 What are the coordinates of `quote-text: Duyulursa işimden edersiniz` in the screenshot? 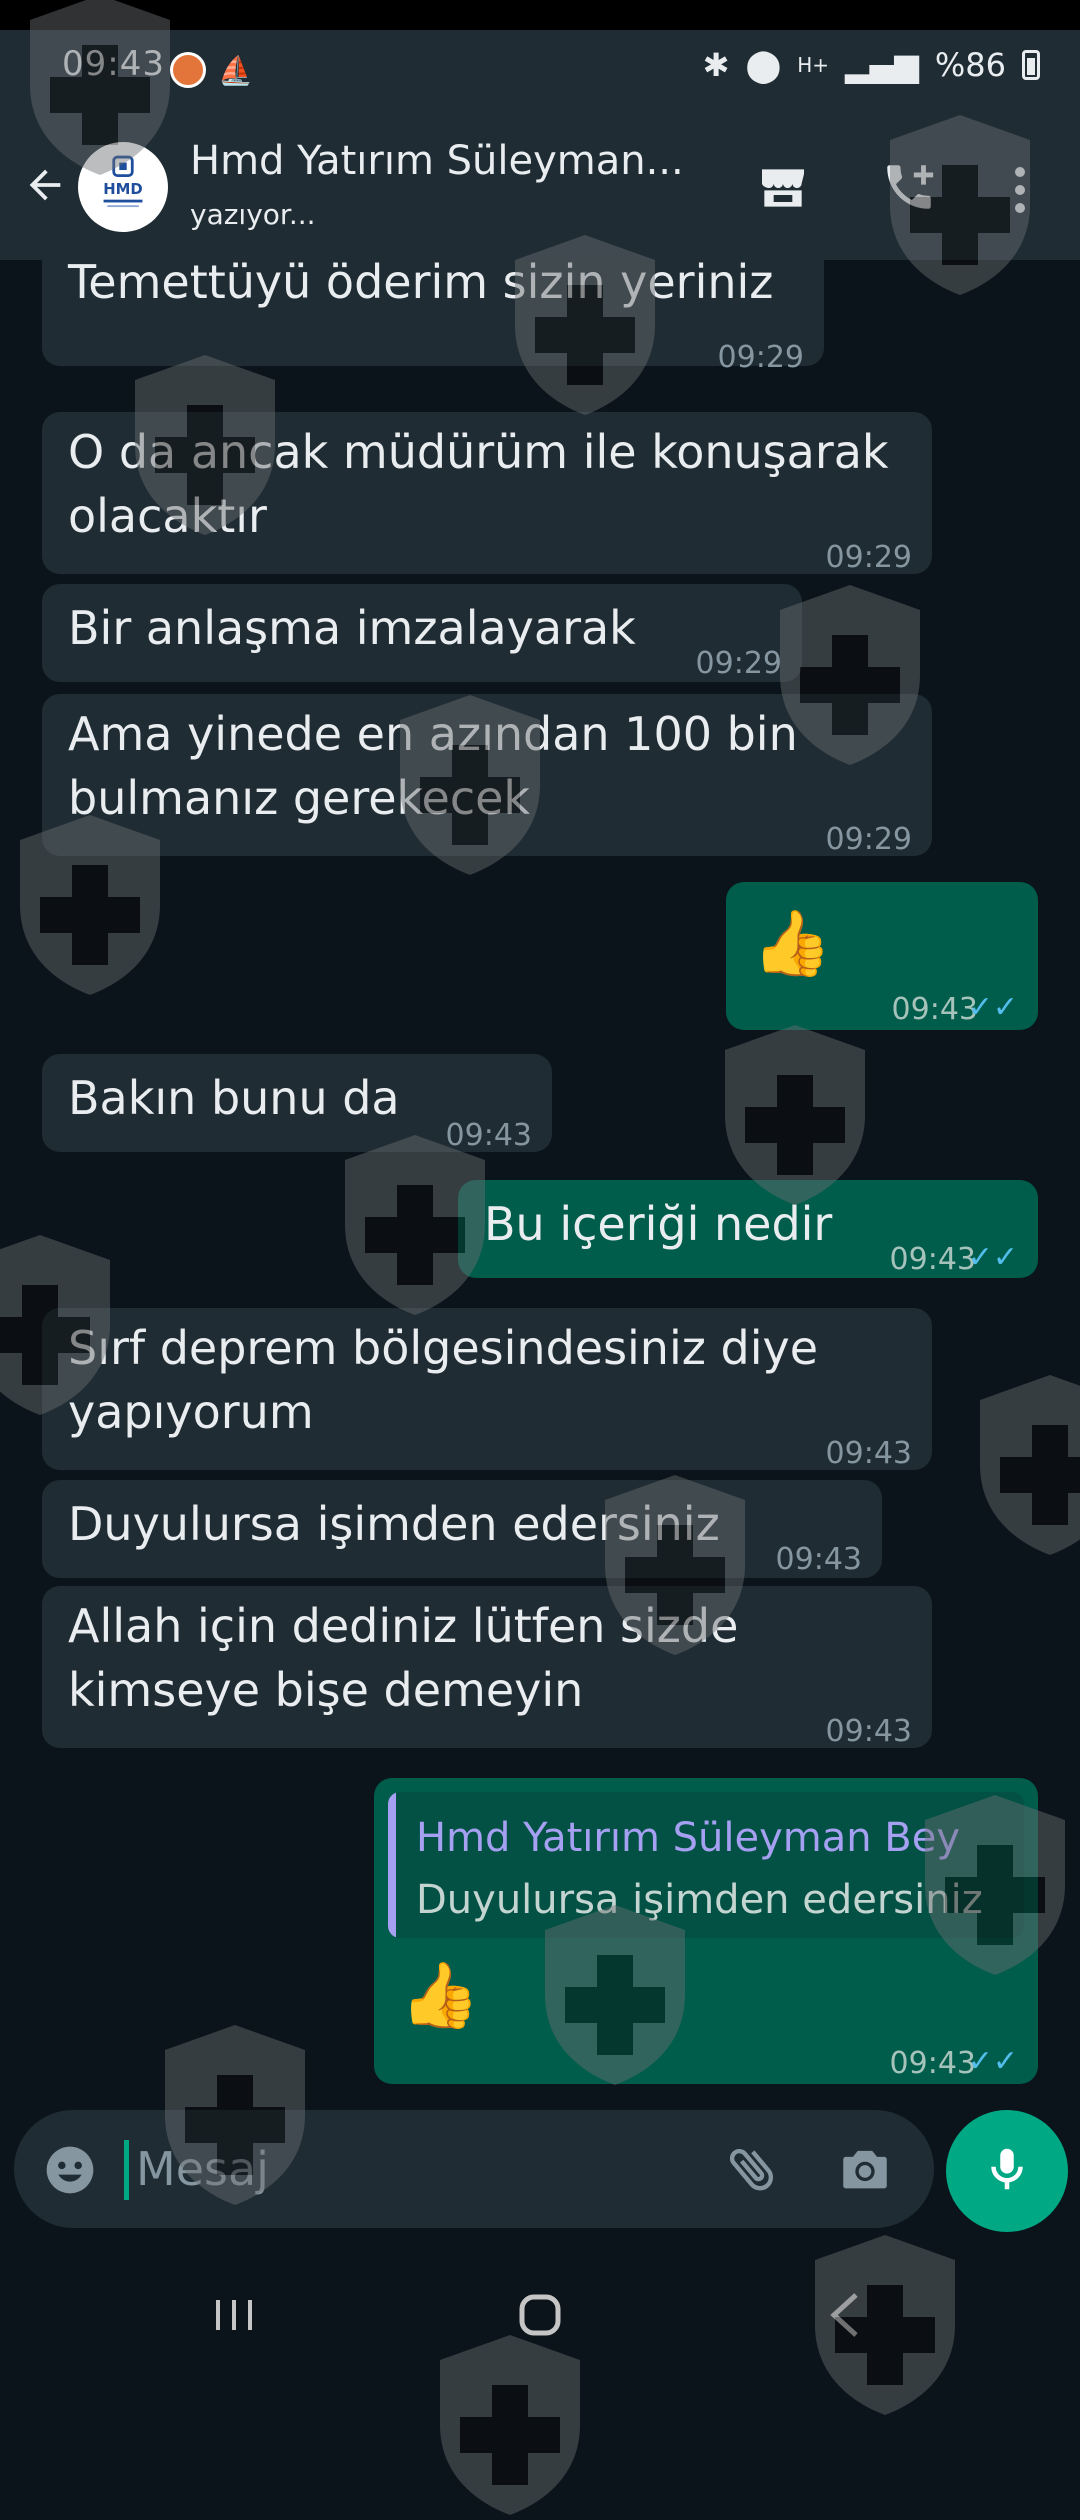 It's located at (699, 1900).